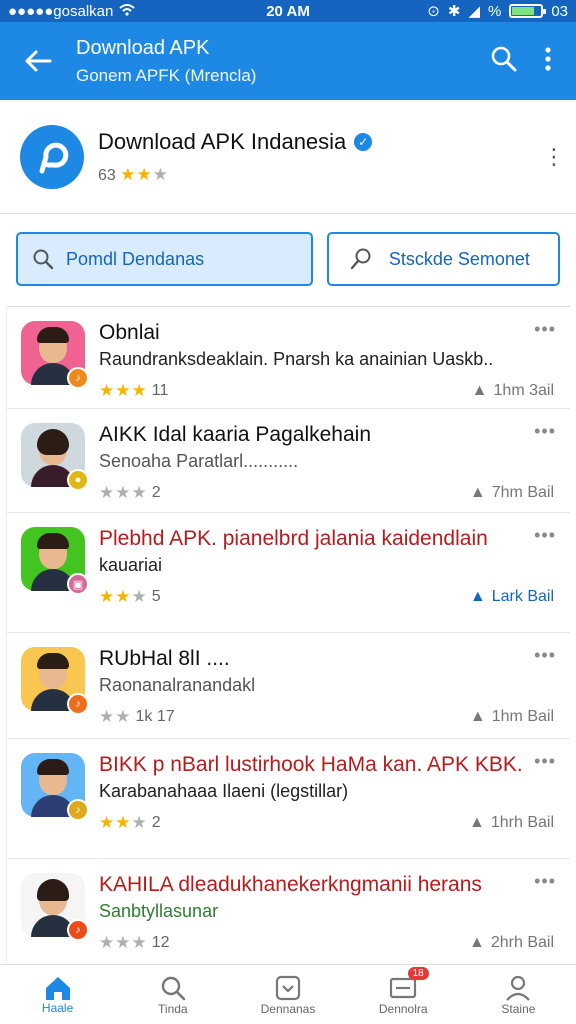 This screenshot has height=1024, width=576. What do you see at coordinates (504, 61) in the screenshot?
I see `search-button` at bounding box center [504, 61].